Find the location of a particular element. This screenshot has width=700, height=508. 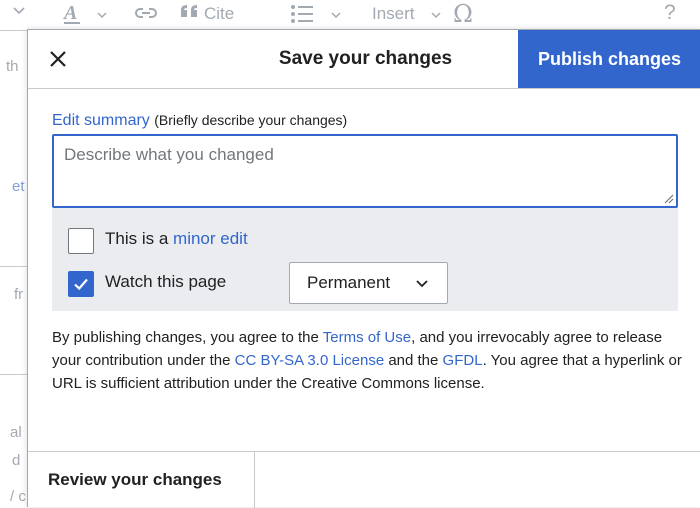

license-text: By publishing changes, you agree to the is located at coordinates (187, 337).